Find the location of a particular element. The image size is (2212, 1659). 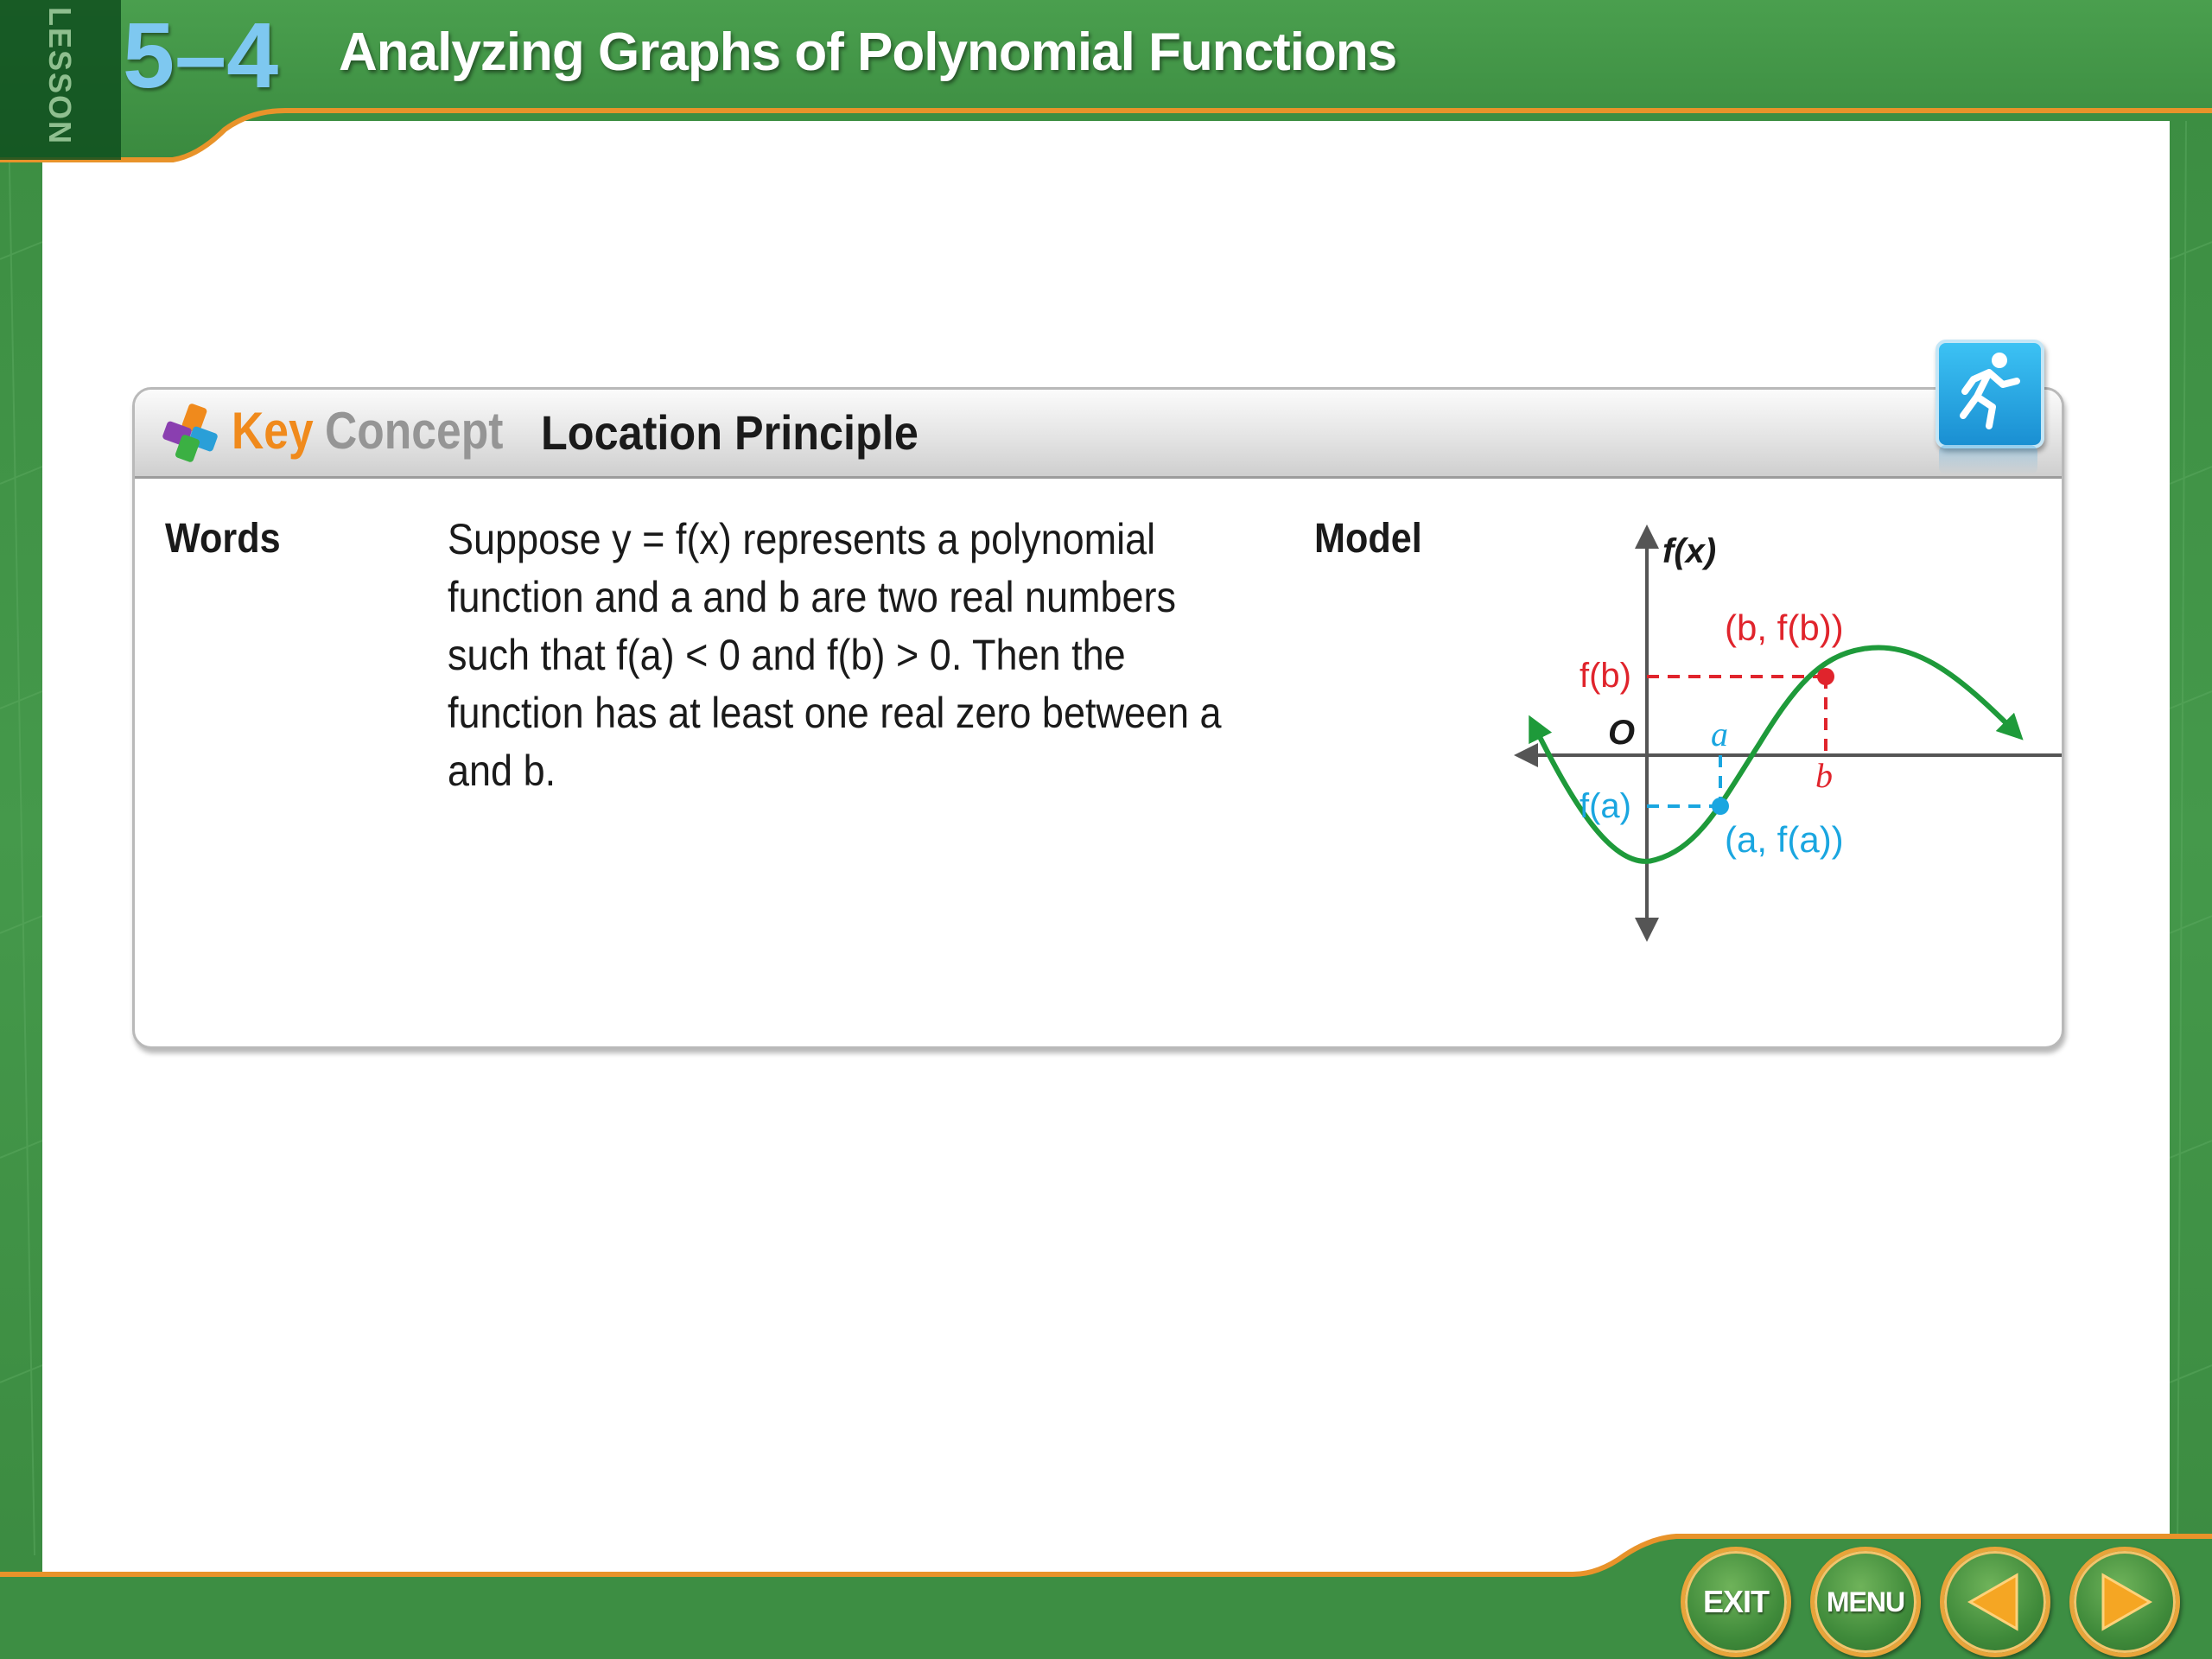

a-label: a is located at coordinates (1719, 734).